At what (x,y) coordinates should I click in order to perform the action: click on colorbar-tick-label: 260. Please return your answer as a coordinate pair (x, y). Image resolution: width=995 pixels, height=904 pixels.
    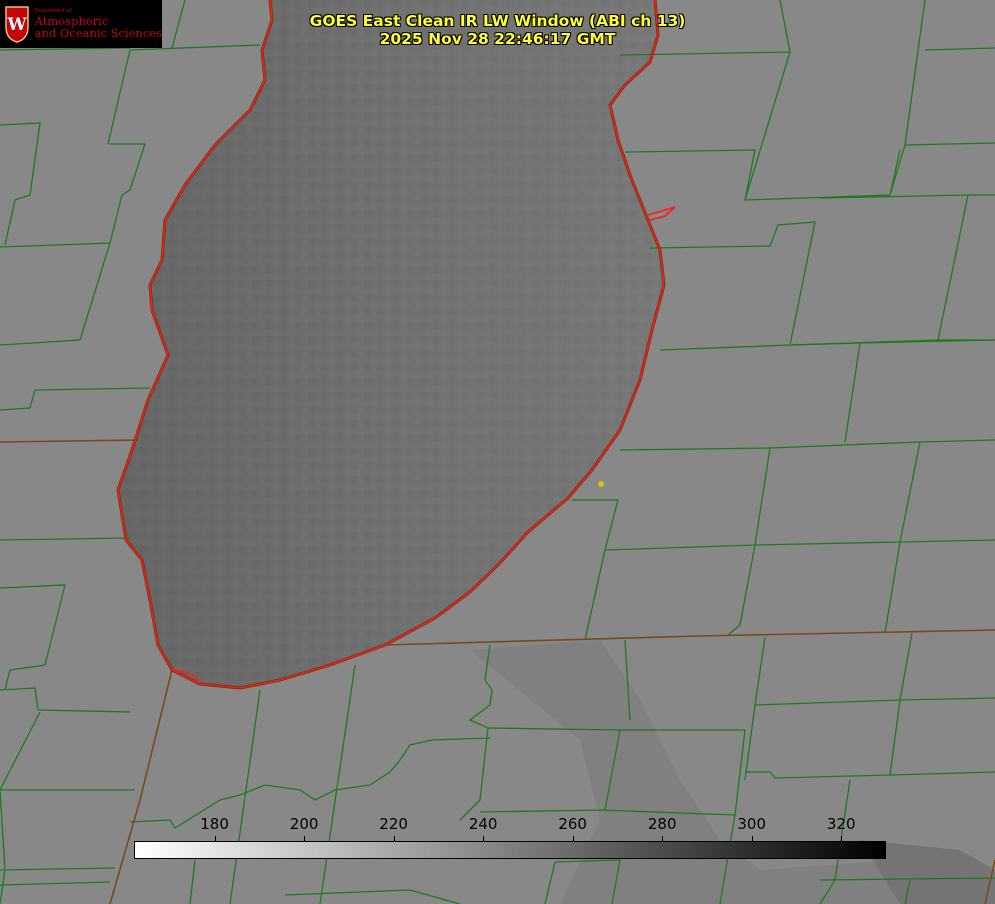
    Looking at the image, I should click on (572, 824).